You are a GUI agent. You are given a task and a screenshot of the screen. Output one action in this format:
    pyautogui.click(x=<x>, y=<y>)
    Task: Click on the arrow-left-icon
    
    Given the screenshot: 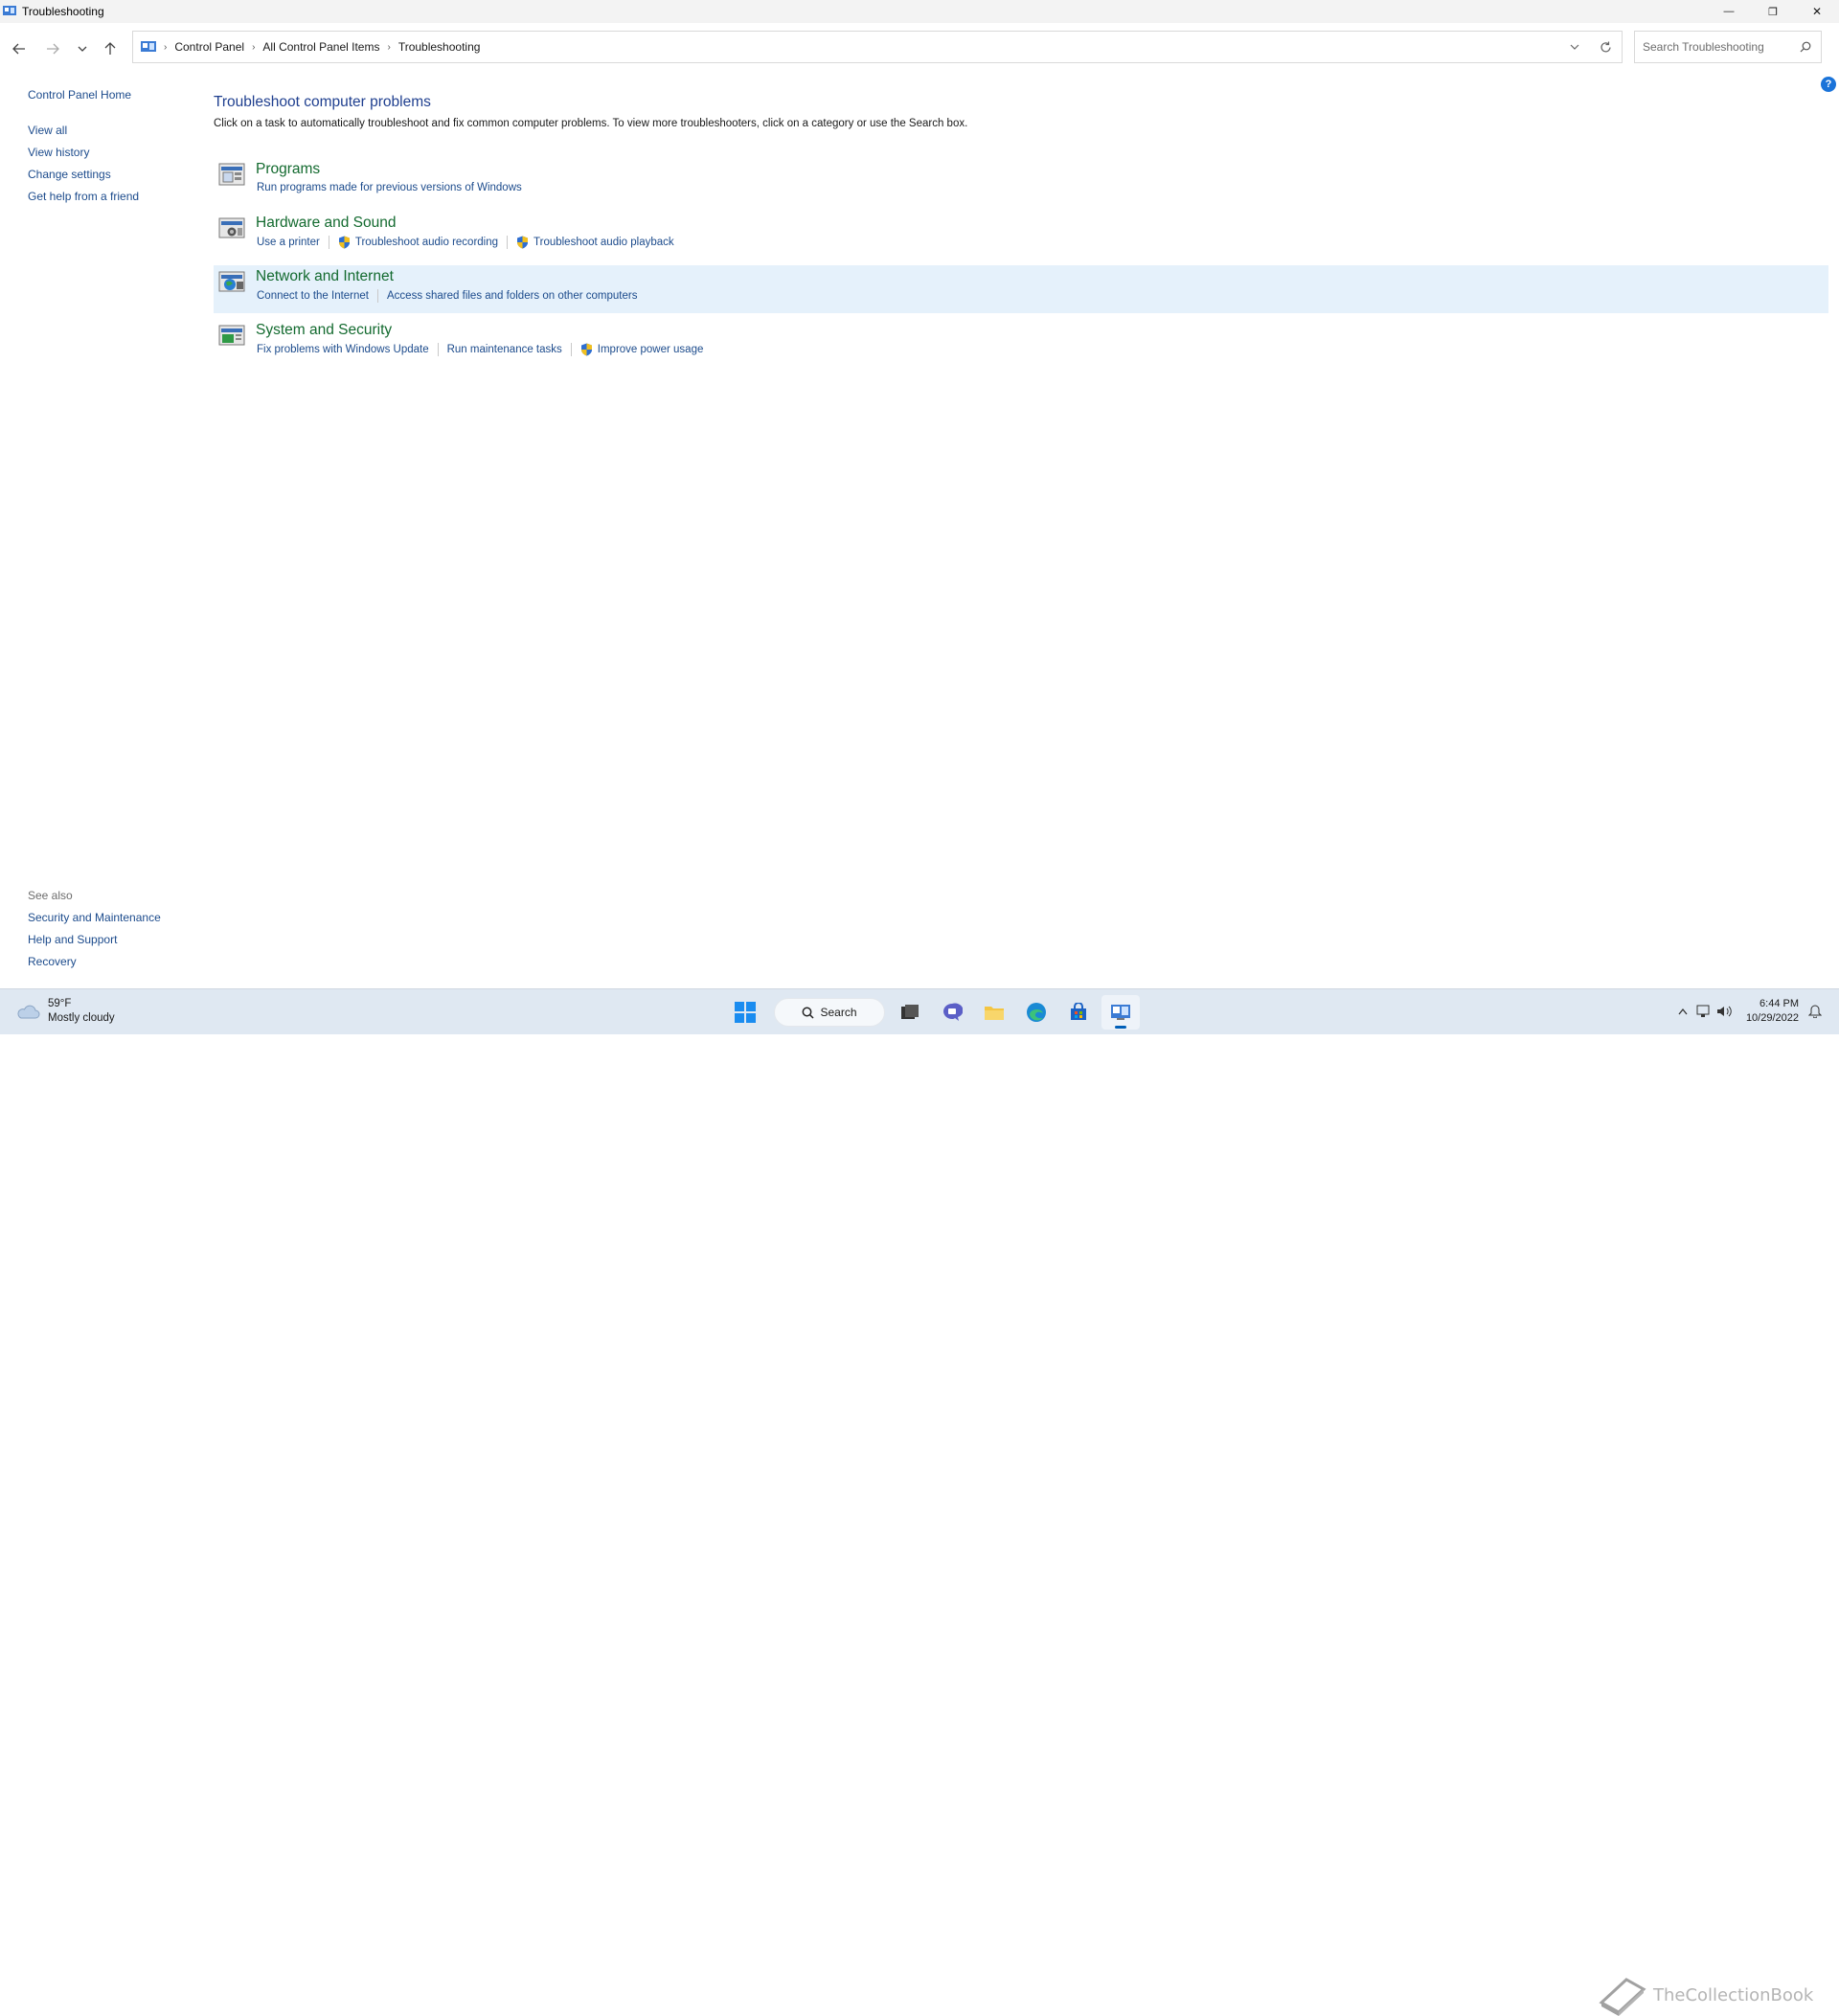 What is the action you would take?
    pyautogui.click(x=18, y=49)
    